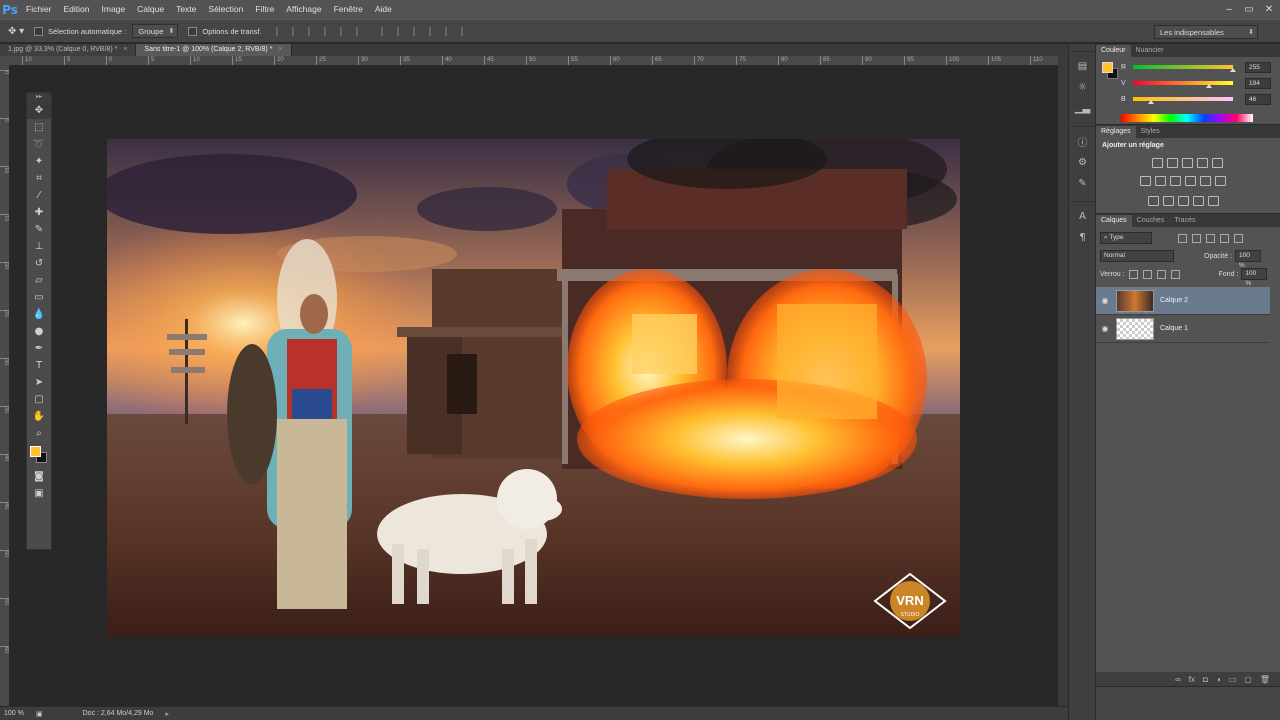 The width and height of the screenshot is (1280, 720). What do you see at coordinates (39, 161) in the screenshot?
I see `magic-wand-icon: ✦` at bounding box center [39, 161].